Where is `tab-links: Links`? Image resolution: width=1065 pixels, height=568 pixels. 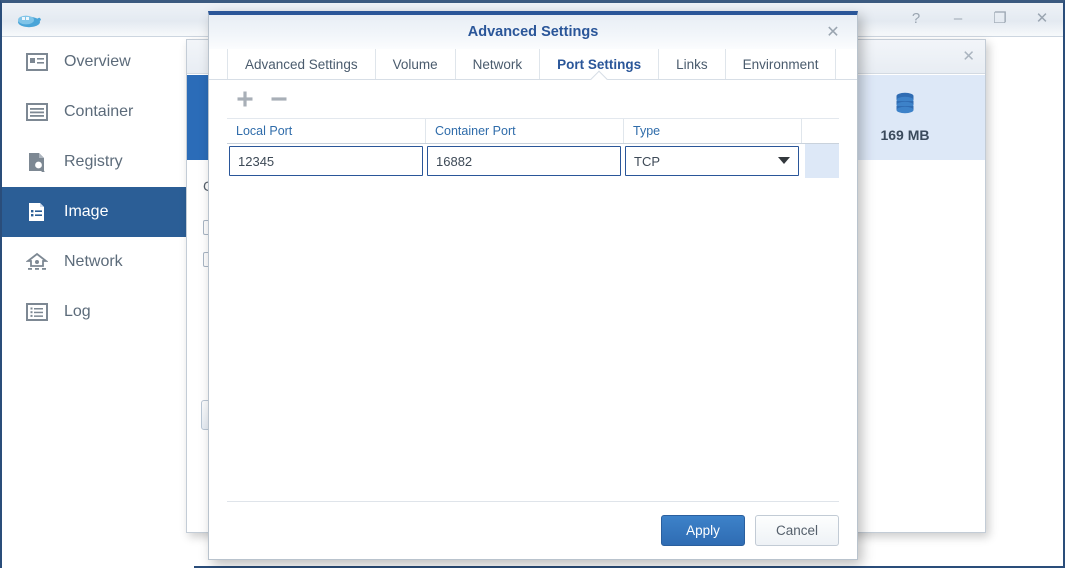
tab-links: Links is located at coordinates (691, 64).